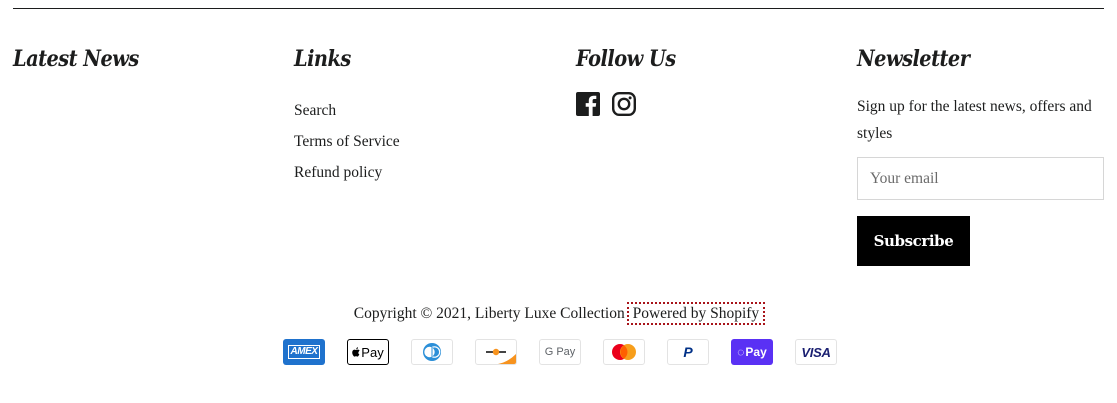 This screenshot has height=403, width=1117. What do you see at coordinates (588, 104) in the screenshot?
I see `facebook-icon` at bounding box center [588, 104].